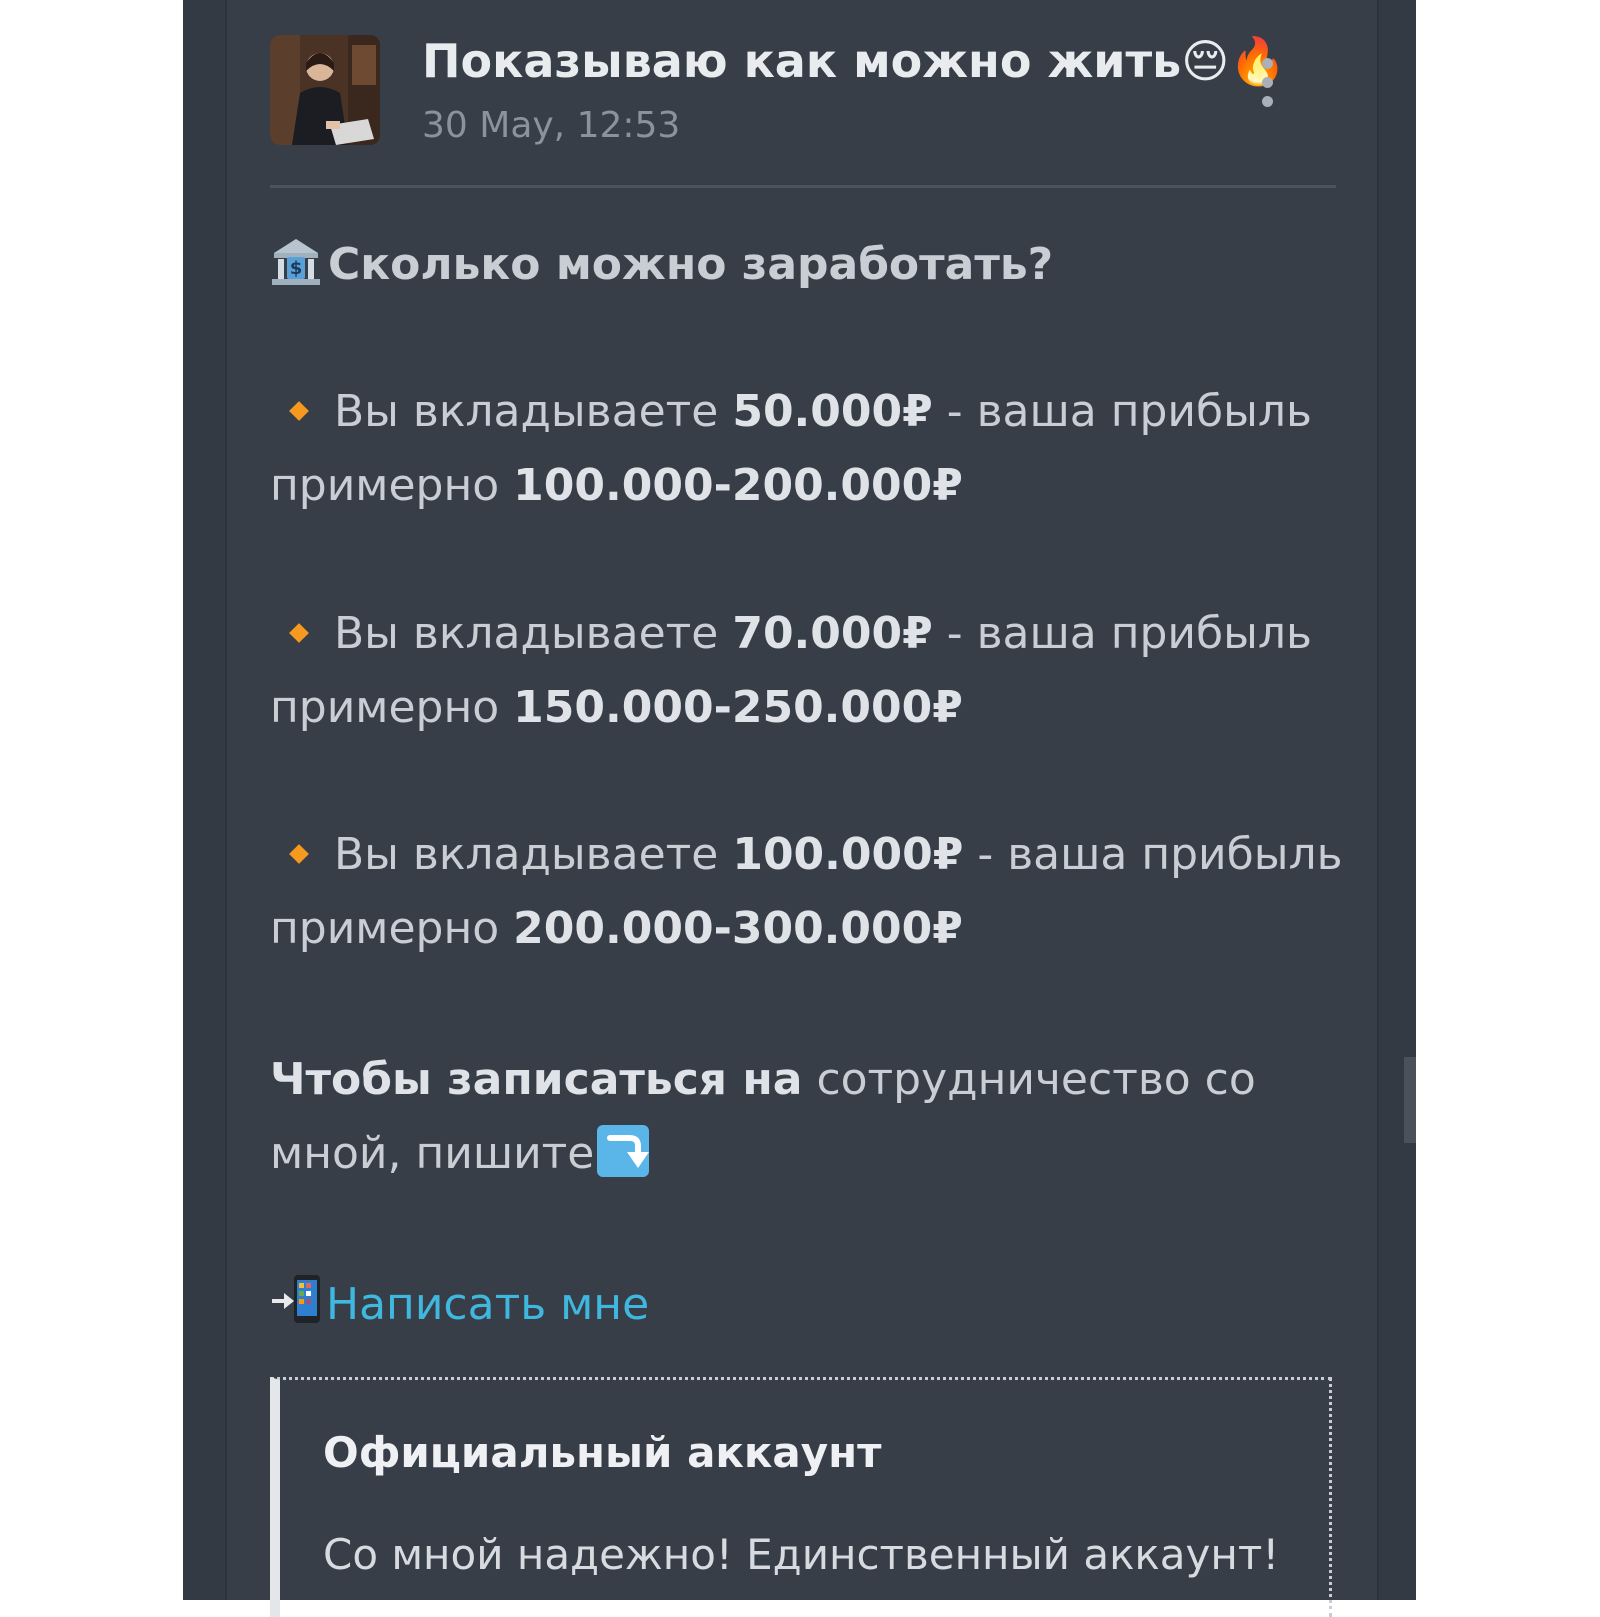 The image size is (1600, 1617). I want to click on more-vertical-icon, so click(1267, 90).